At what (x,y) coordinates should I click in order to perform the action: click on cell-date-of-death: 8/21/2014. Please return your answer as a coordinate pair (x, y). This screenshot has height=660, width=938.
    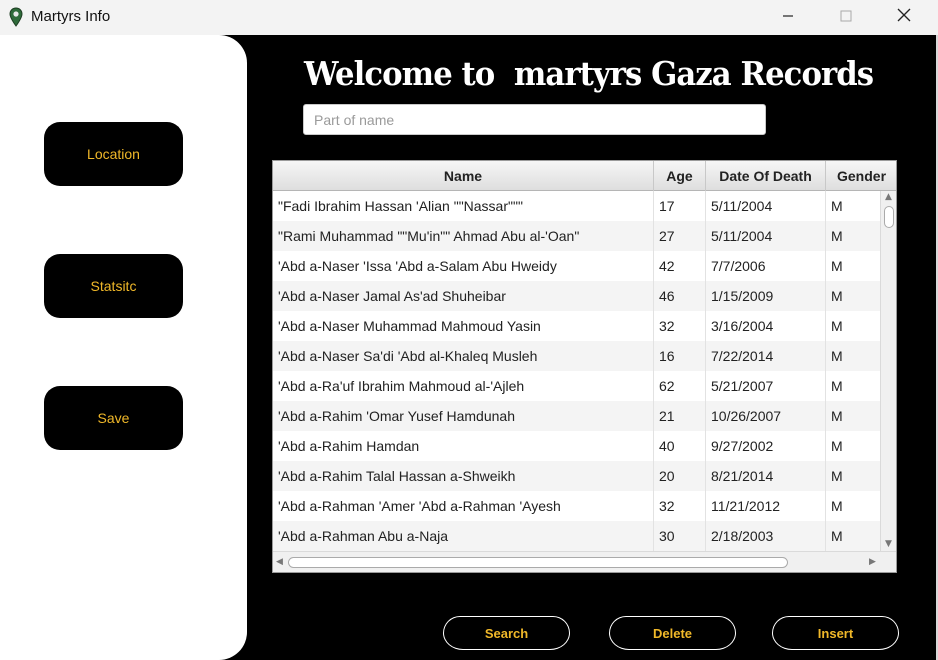
    Looking at the image, I should click on (766, 476).